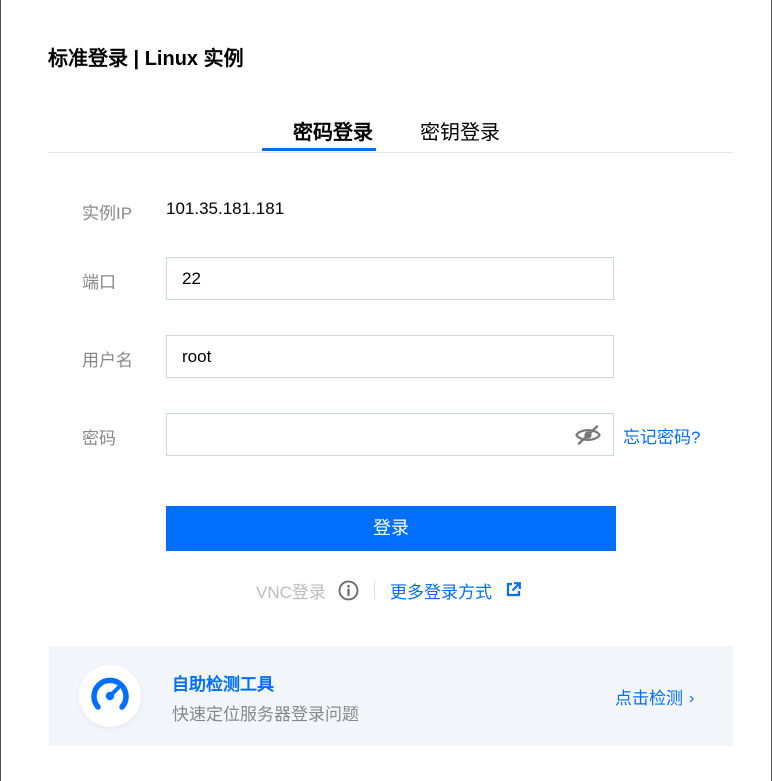 The height and width of the screenshot is (781, 772). What do you see at coordinates (441, 590) in the screenshot?
I see `more-login-methods-link: 更多登录方式` at bounding box center [441, 590].